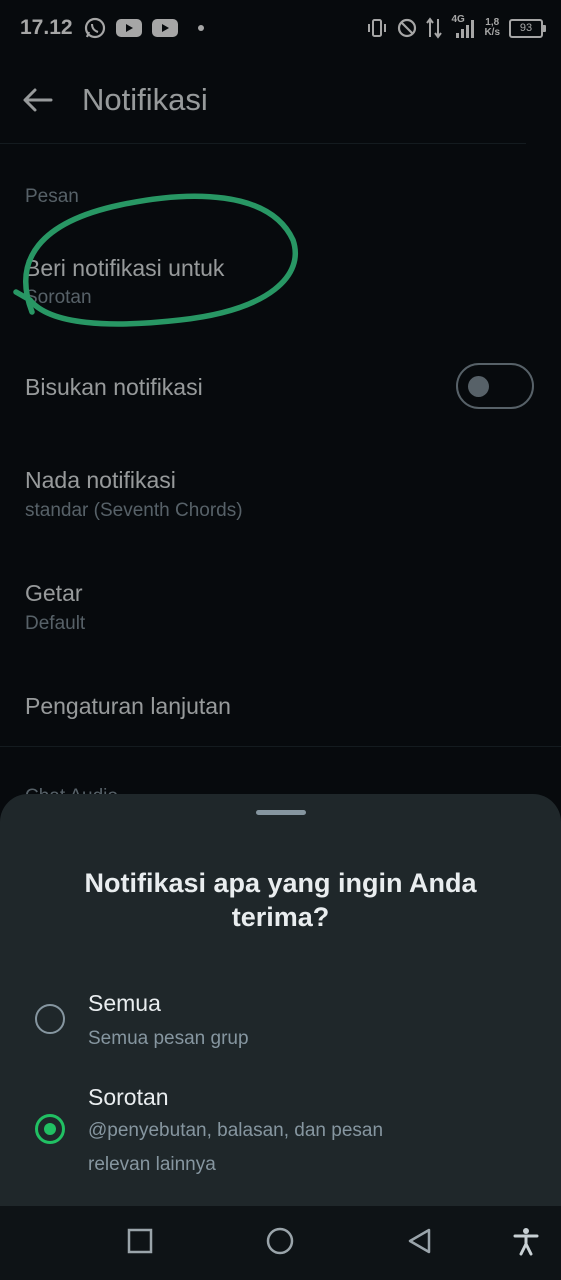 The image size is (561, 1280). What do you see at coordinates (168, 1038) in the screenshot?
I see `option-subtitle: Semua pesan grup` at bounding box center [168, 1038].